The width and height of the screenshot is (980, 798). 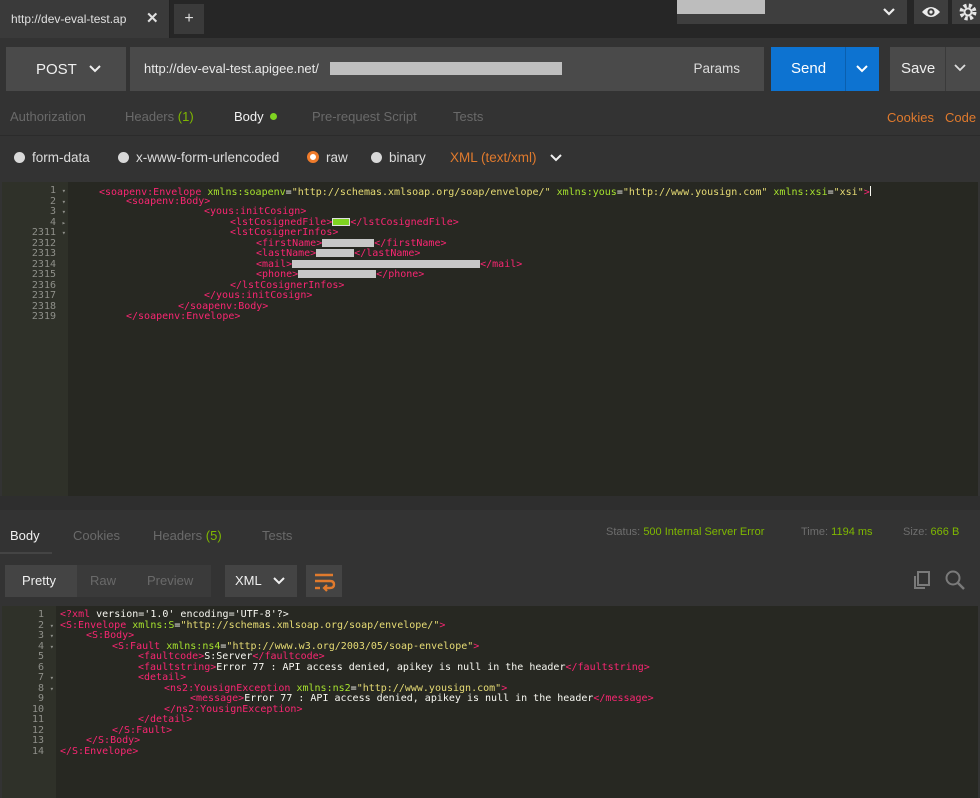 What do you see at coordinates (39, 580) in the screenshot?
I see `view-pretty: Pretty` at bounding box center [39, 580].